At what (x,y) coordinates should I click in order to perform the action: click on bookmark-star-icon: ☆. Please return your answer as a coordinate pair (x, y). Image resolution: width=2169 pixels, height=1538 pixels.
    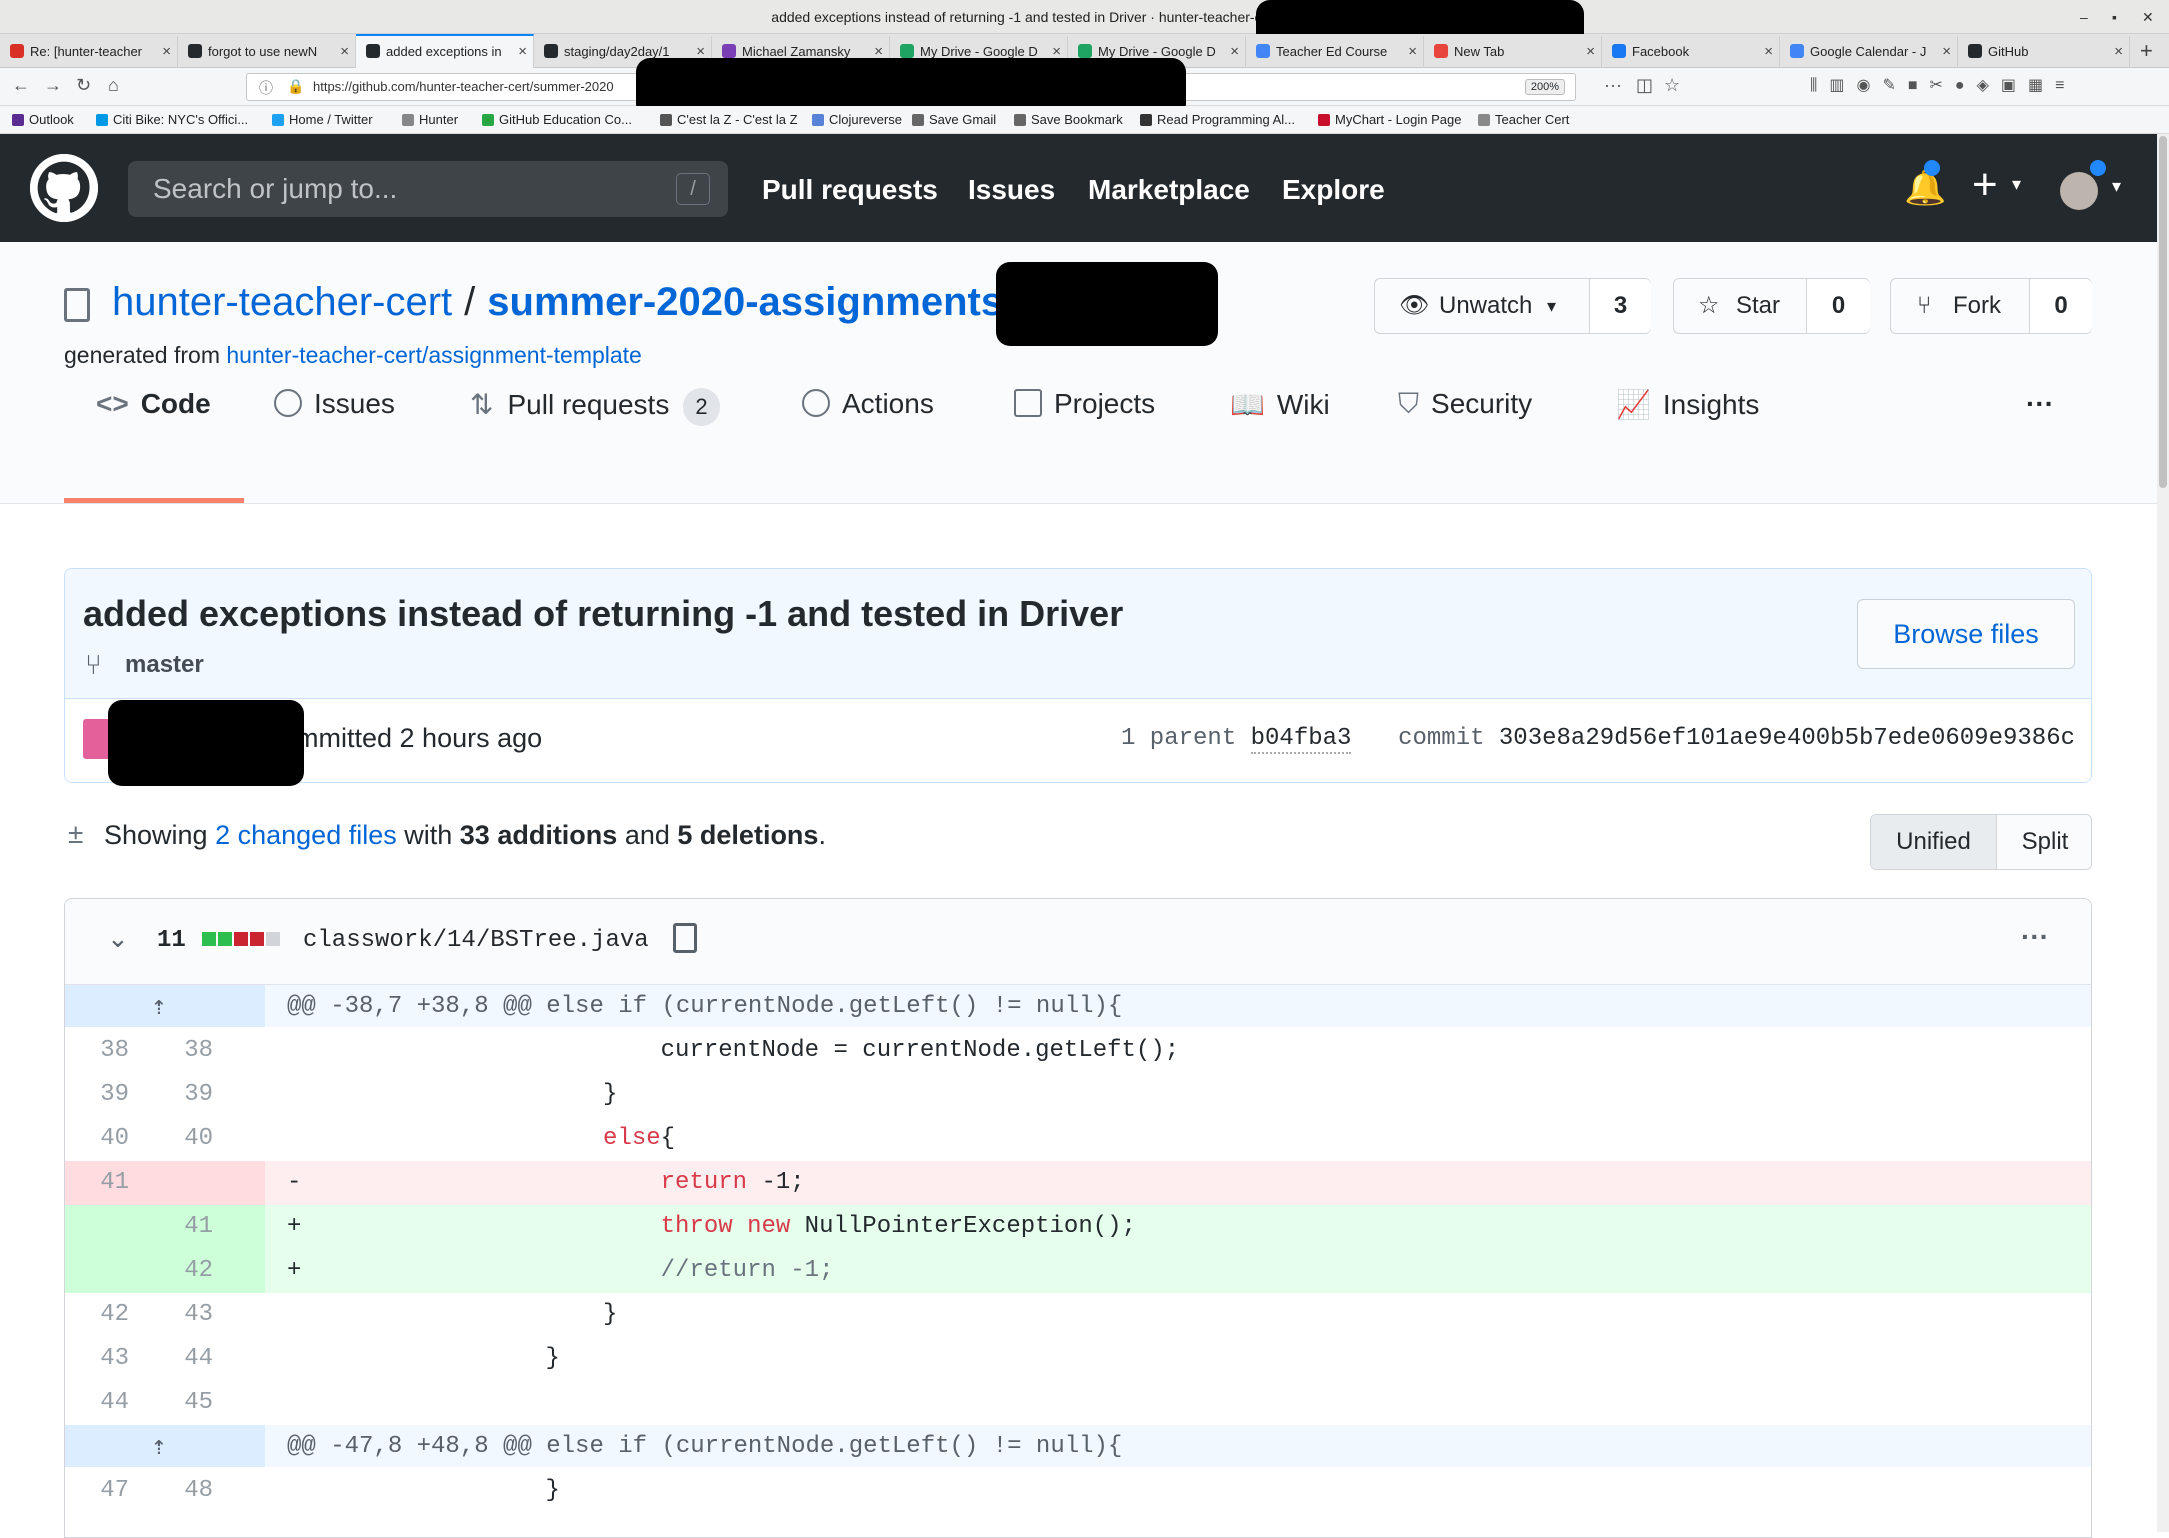
    Looking at the image, I should click on (1672, 85).